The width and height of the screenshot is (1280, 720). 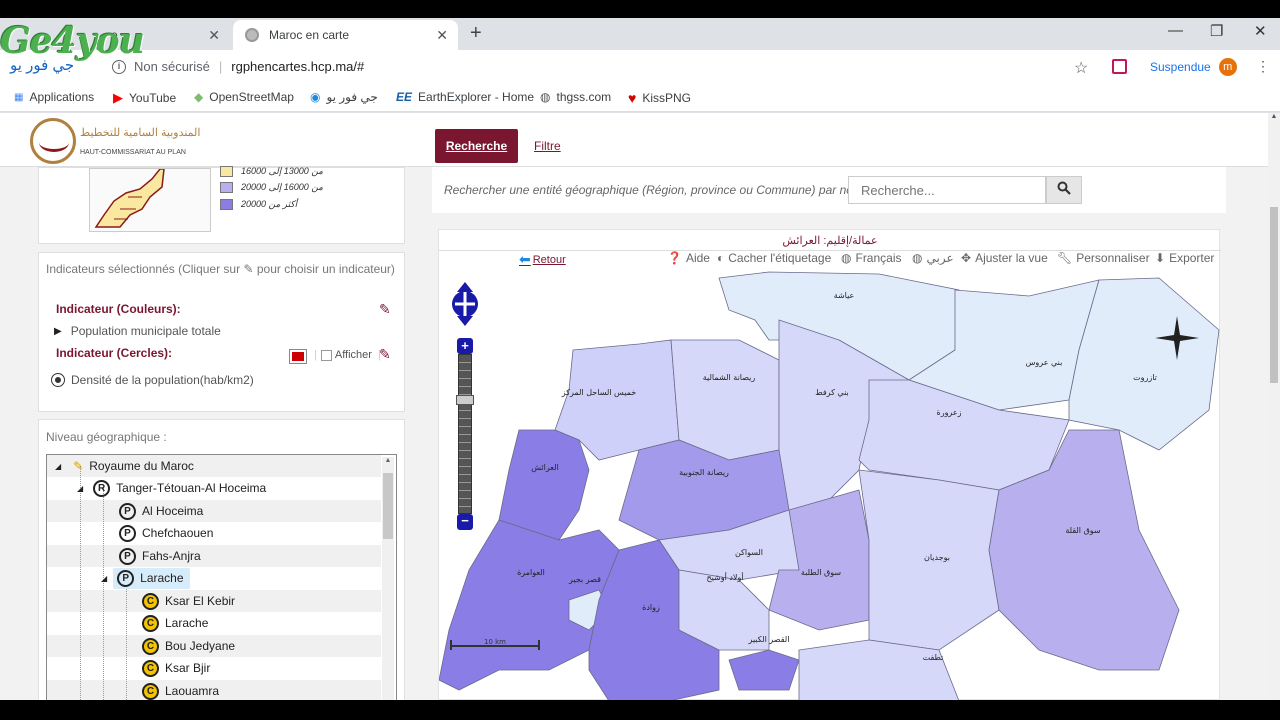 I want to click on tree-item: ◢ ✎ Royaume du Maroc, so click(x=124, y=466).